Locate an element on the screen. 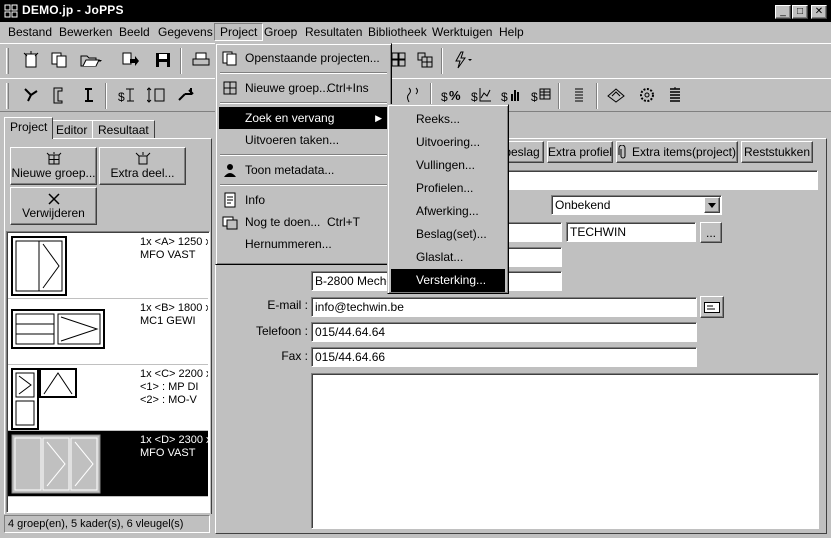  menu-item-todo: Nog te doen... Ctrl+T is located at coordinates (303, 222).